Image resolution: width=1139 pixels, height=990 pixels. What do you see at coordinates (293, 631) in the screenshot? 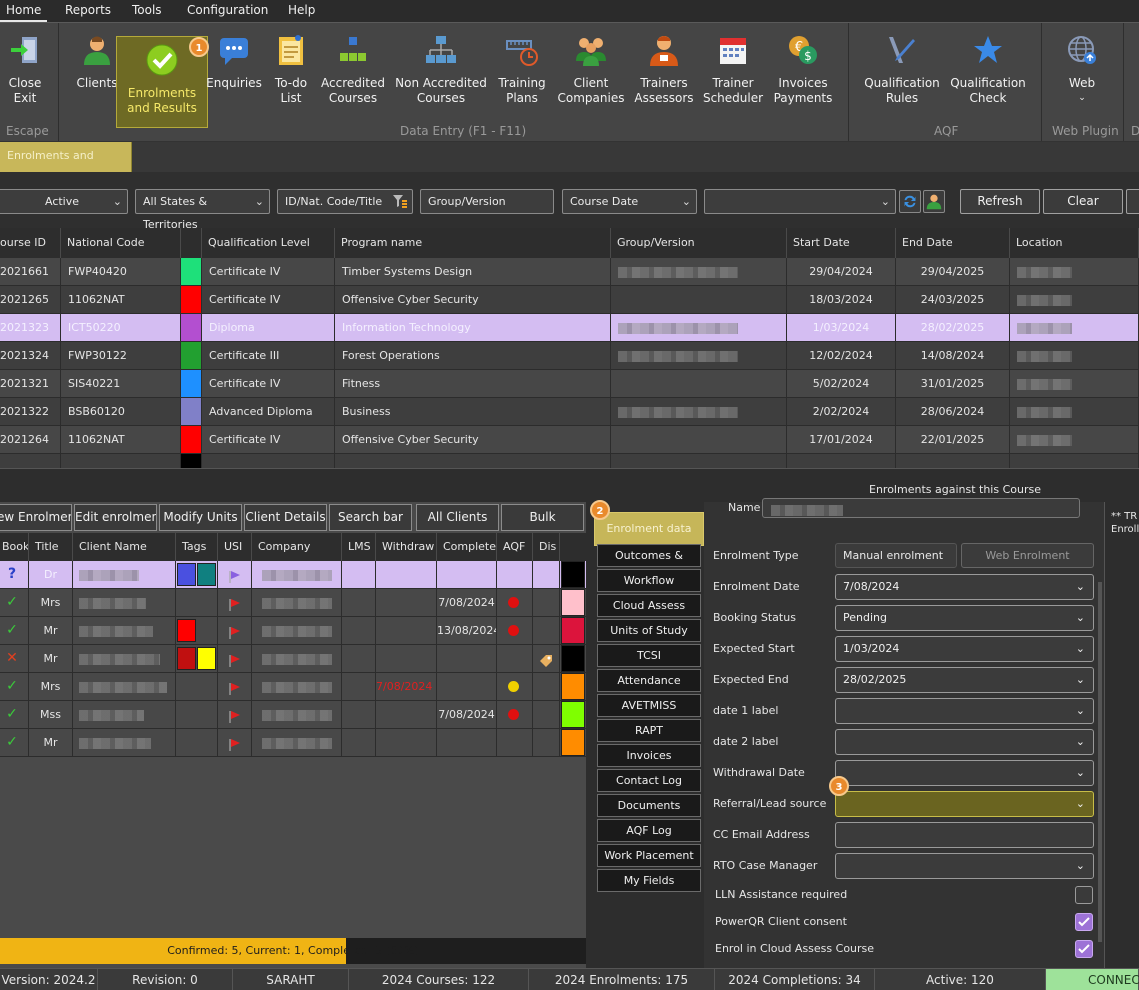
I see `enrolment-row: ✓ Mr 13/08/2024` at bounding box center [293, 631].